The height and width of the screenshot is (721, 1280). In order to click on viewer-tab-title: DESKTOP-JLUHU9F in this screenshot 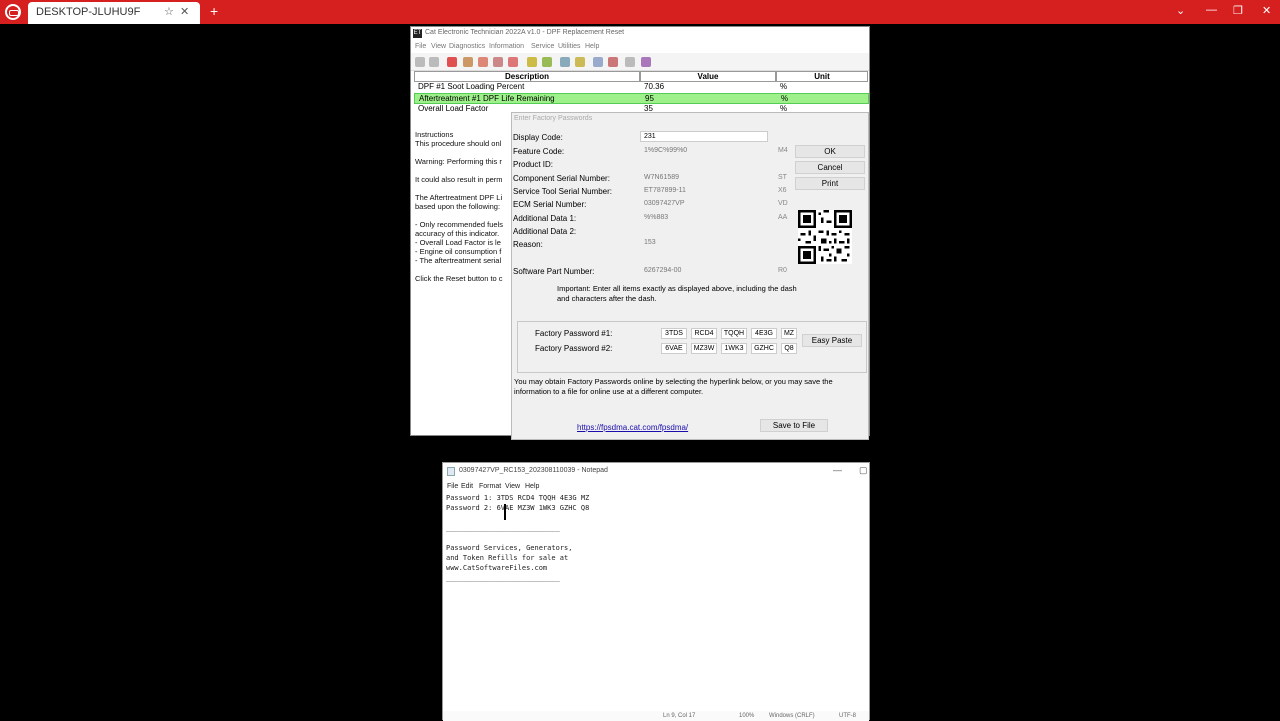, I will do `click(88, 12)`.